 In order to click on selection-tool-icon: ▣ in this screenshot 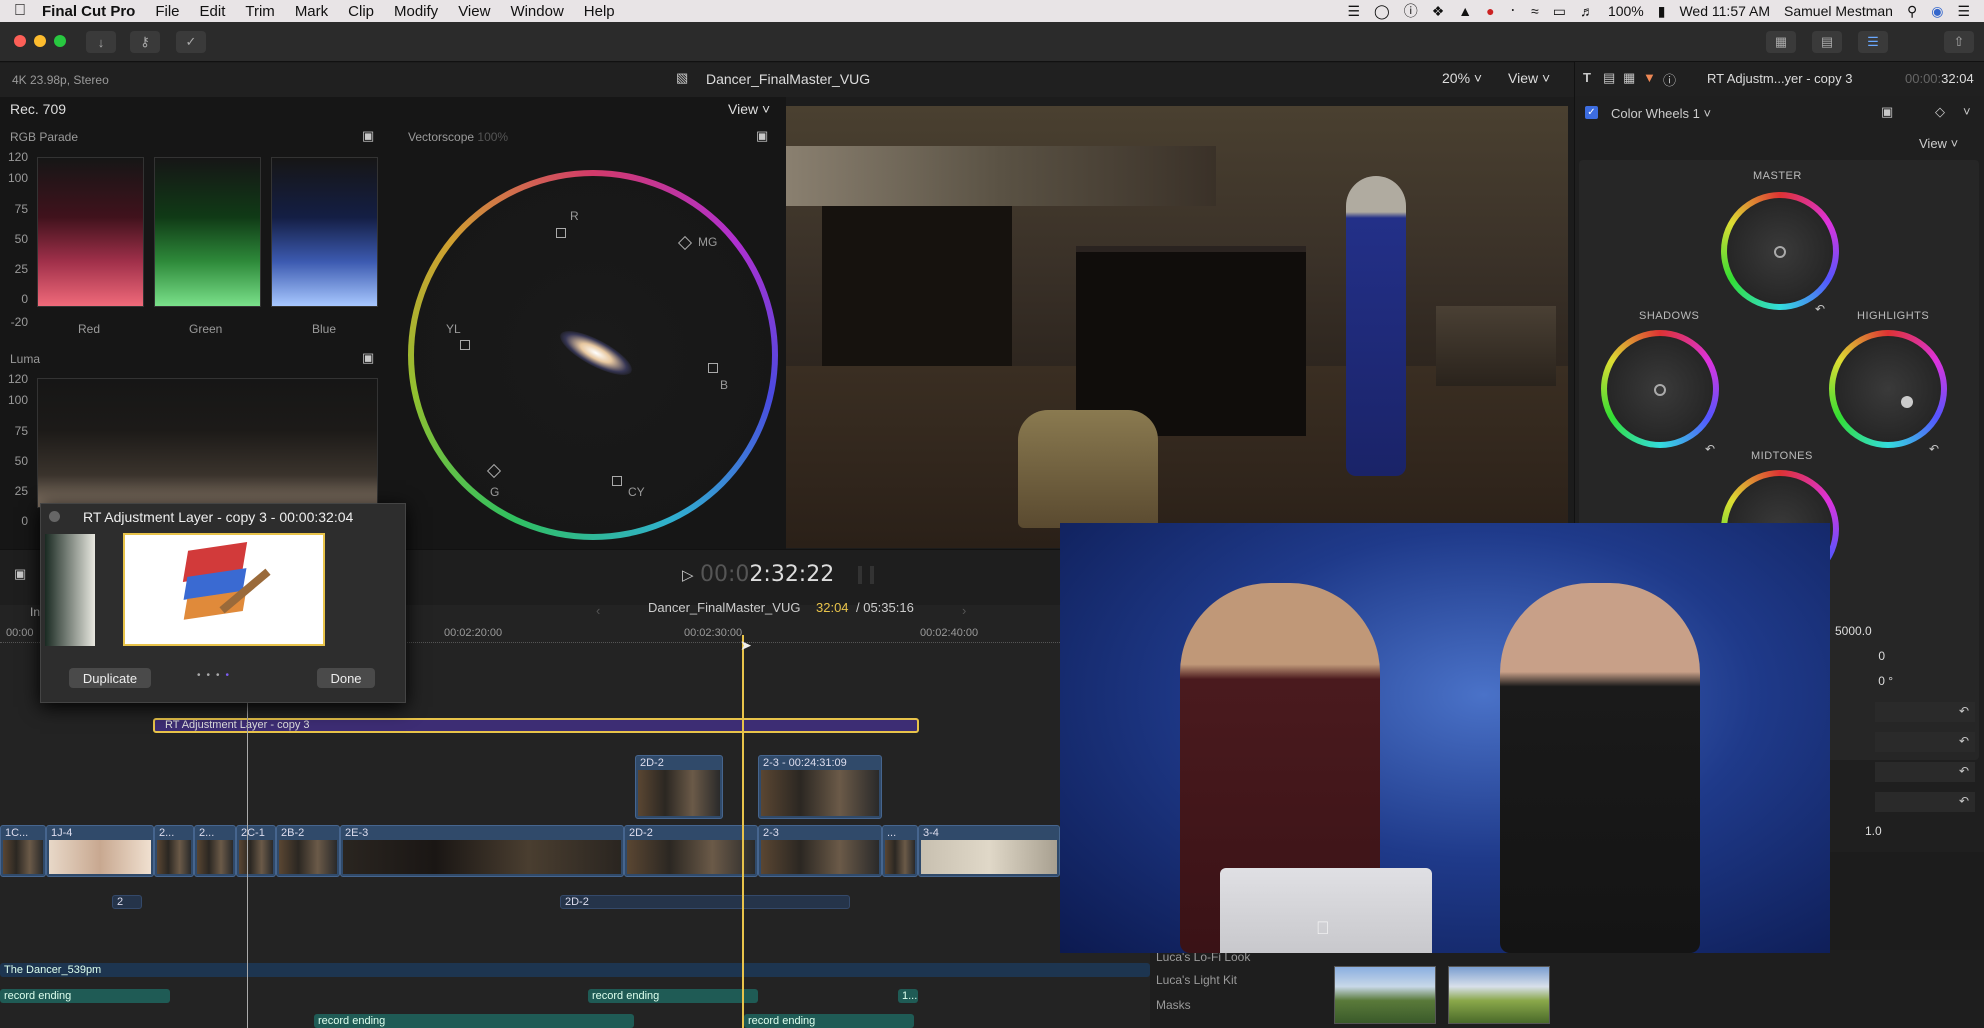, I will do `click(20, 574)`.